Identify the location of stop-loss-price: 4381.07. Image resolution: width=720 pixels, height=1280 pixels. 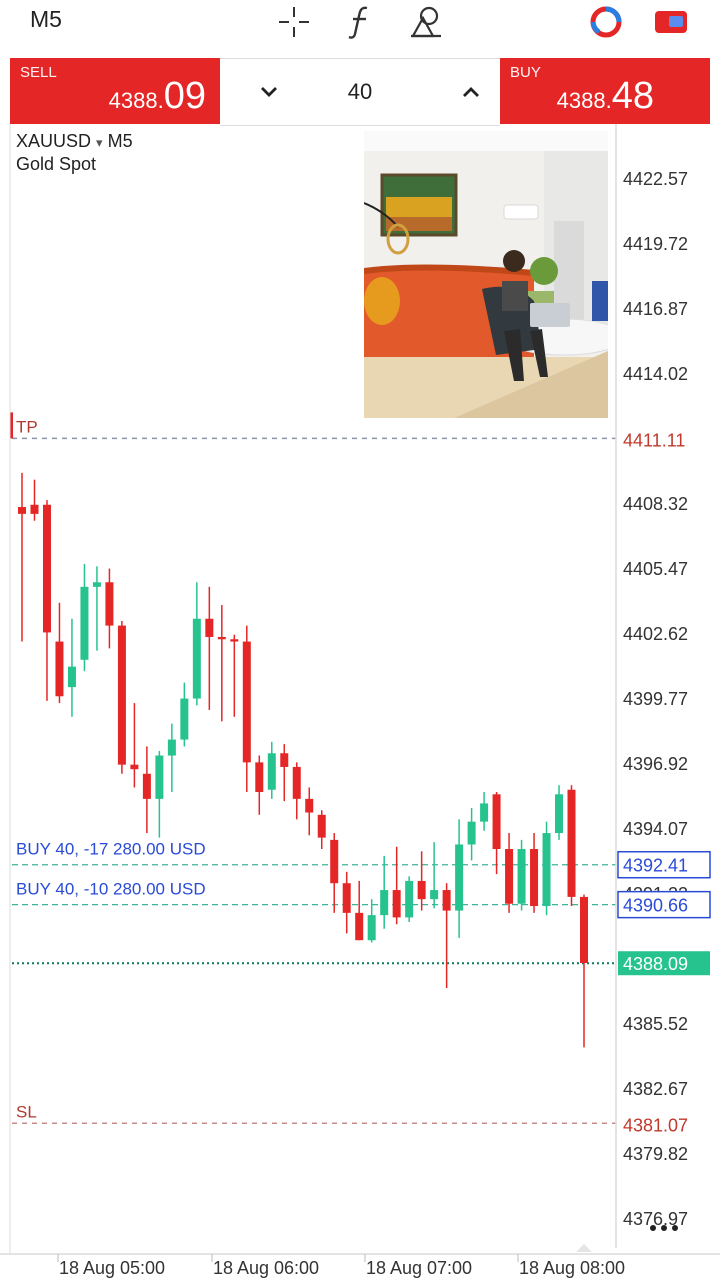
(655, 1125).